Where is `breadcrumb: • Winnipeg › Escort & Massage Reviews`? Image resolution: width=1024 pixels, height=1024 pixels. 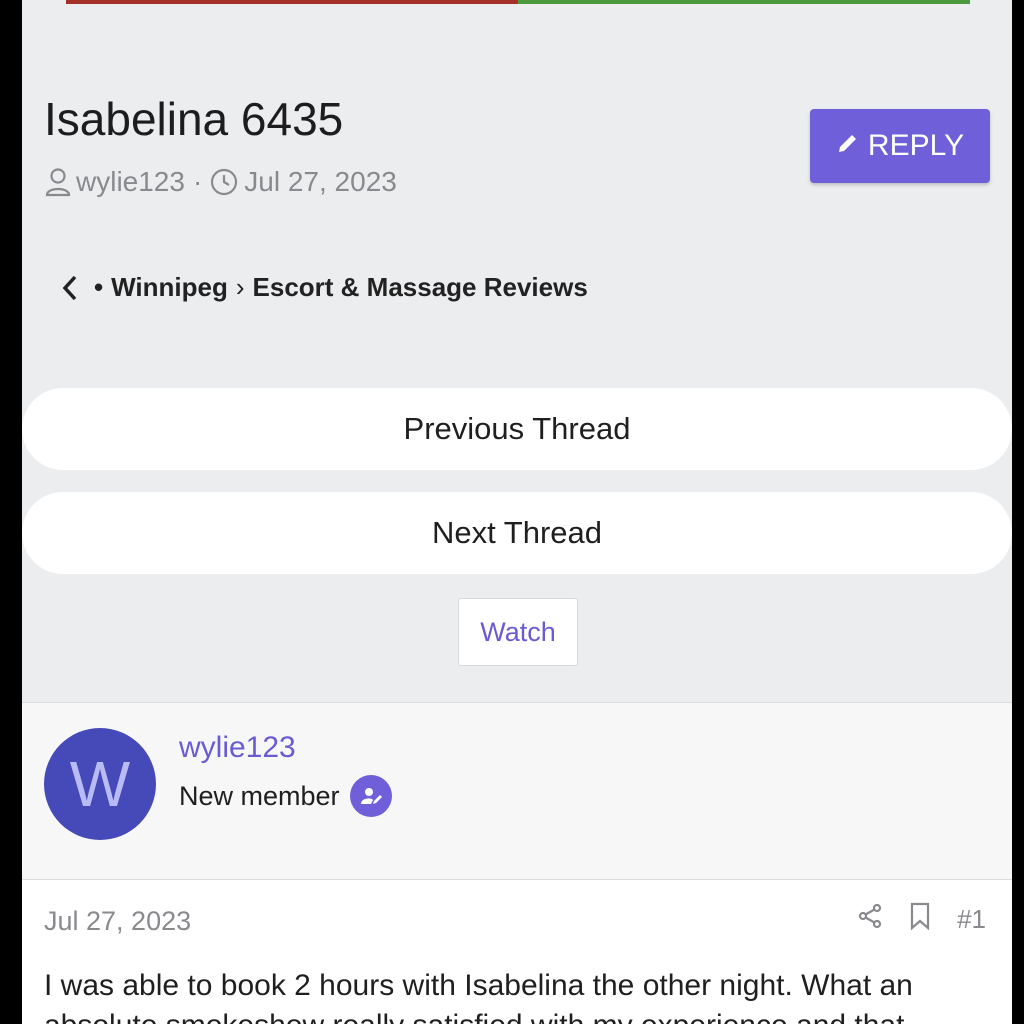 breadcrumb: • Winnipeg › Escort & Massage Reviews is located at coordinates (324, 287).